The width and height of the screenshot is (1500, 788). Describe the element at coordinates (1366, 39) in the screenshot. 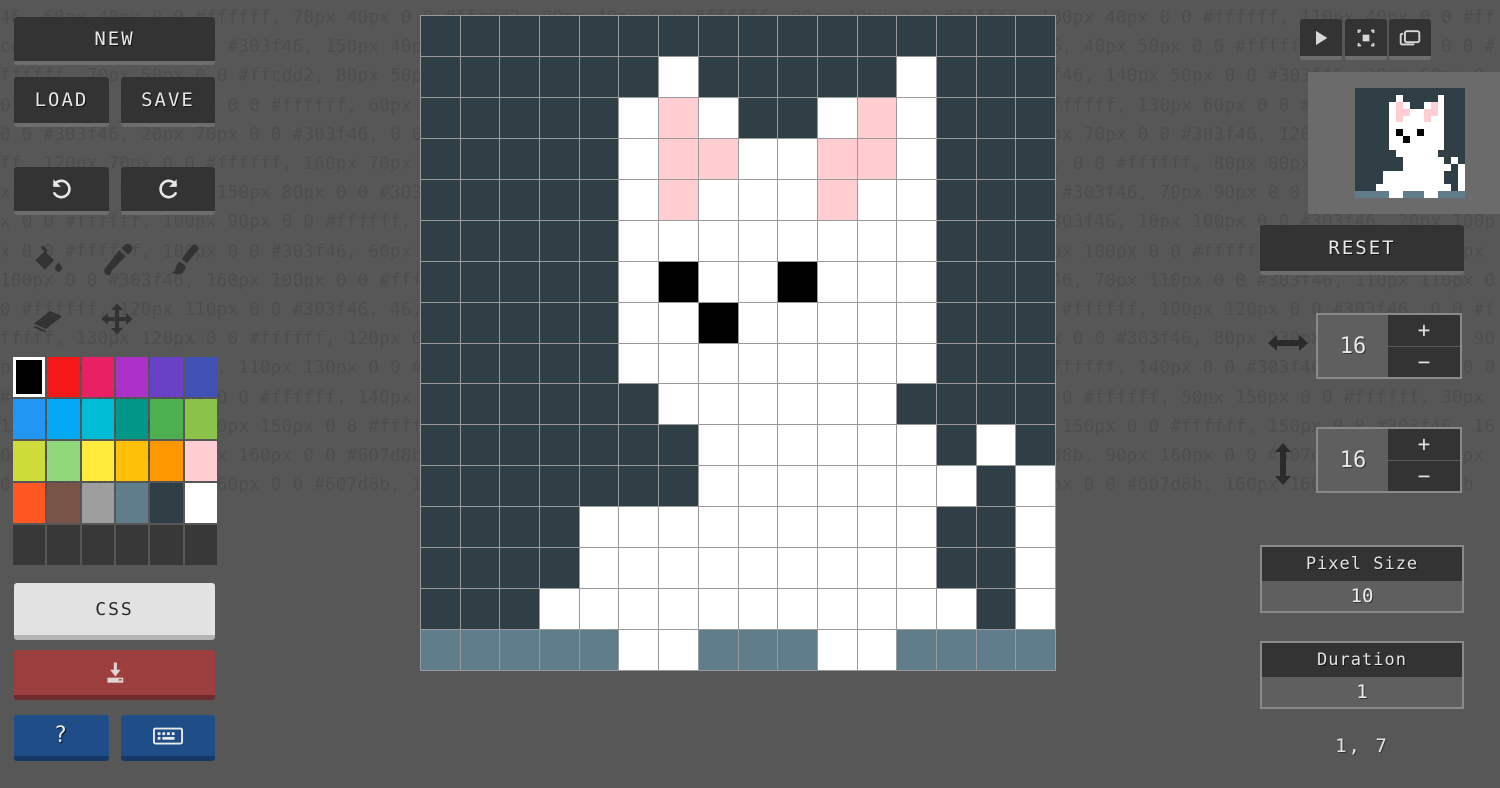

I see `sprite-select-button` at that location.